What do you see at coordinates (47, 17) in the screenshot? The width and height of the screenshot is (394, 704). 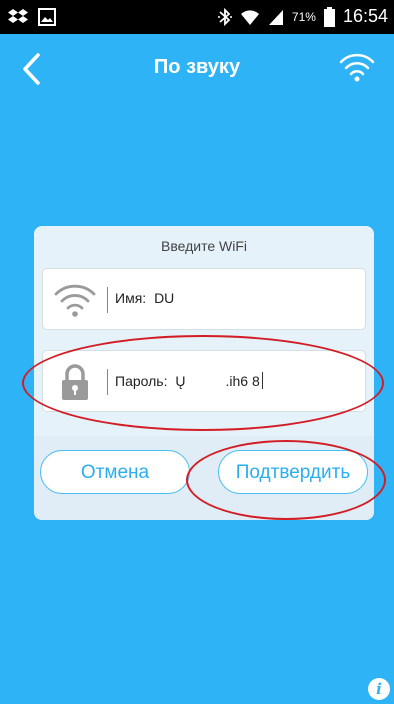 I see `gallery-icon` at bounding box center [47, 17].